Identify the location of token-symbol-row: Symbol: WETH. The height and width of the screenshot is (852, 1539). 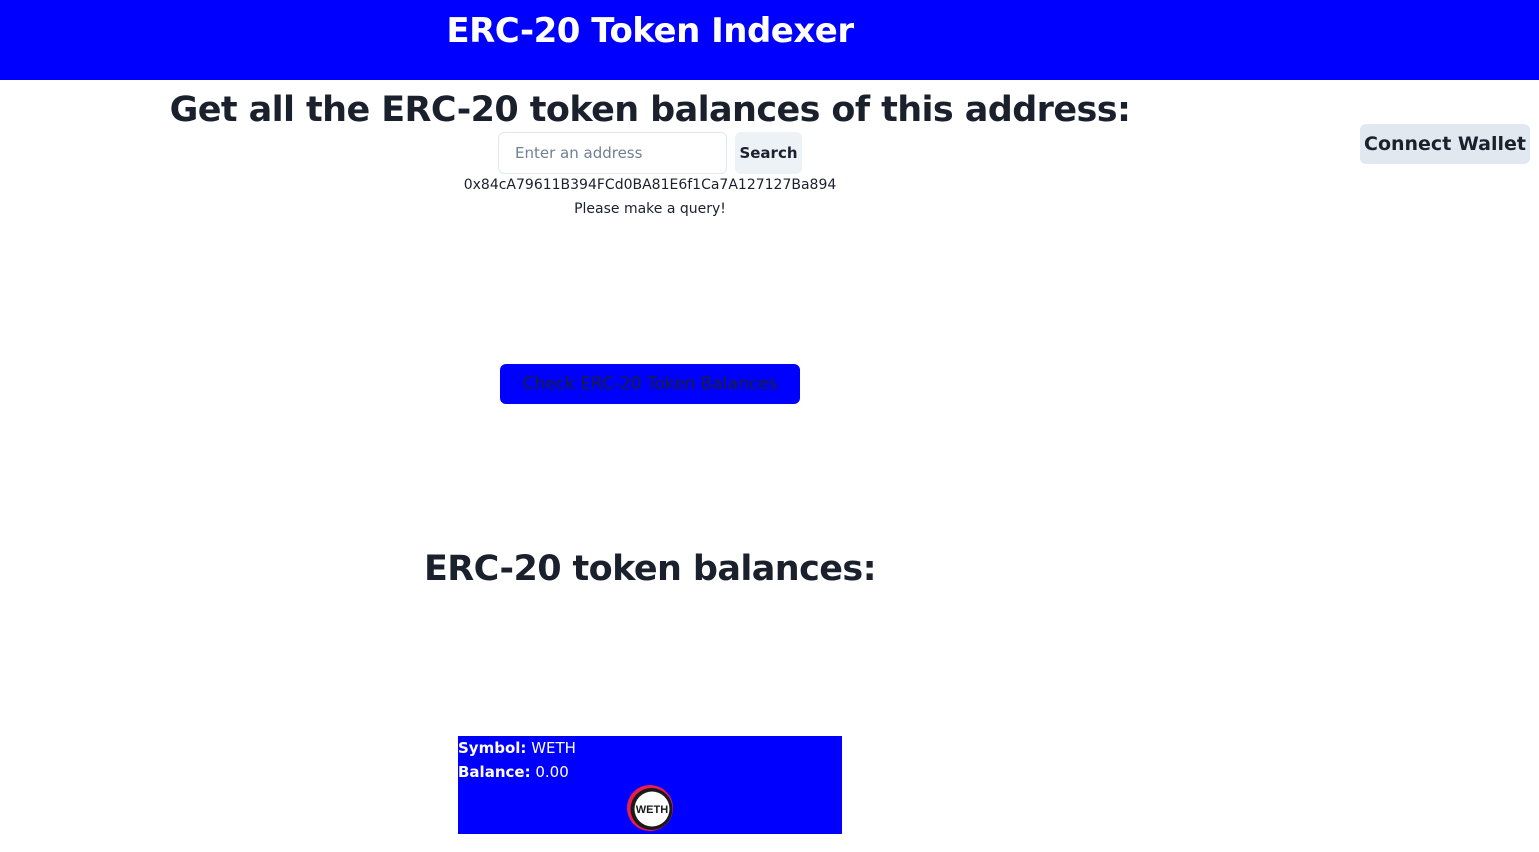
(517, 748).